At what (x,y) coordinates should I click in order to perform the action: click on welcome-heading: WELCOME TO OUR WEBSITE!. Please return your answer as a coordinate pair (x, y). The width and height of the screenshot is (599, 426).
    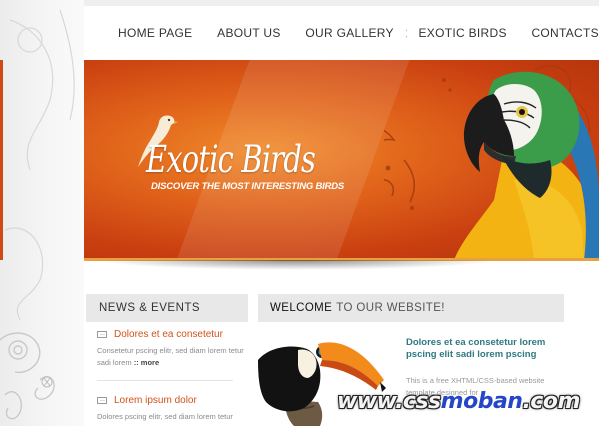
    Looking at the image, I should click on (411, 308).